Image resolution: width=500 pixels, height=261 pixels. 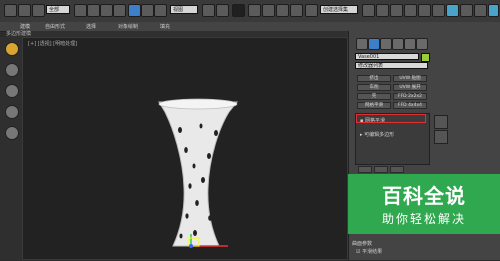 What do you see at coordinates (160, 10) in the screenshot?
I see `scale-icon` at bounding box center [160, 10].